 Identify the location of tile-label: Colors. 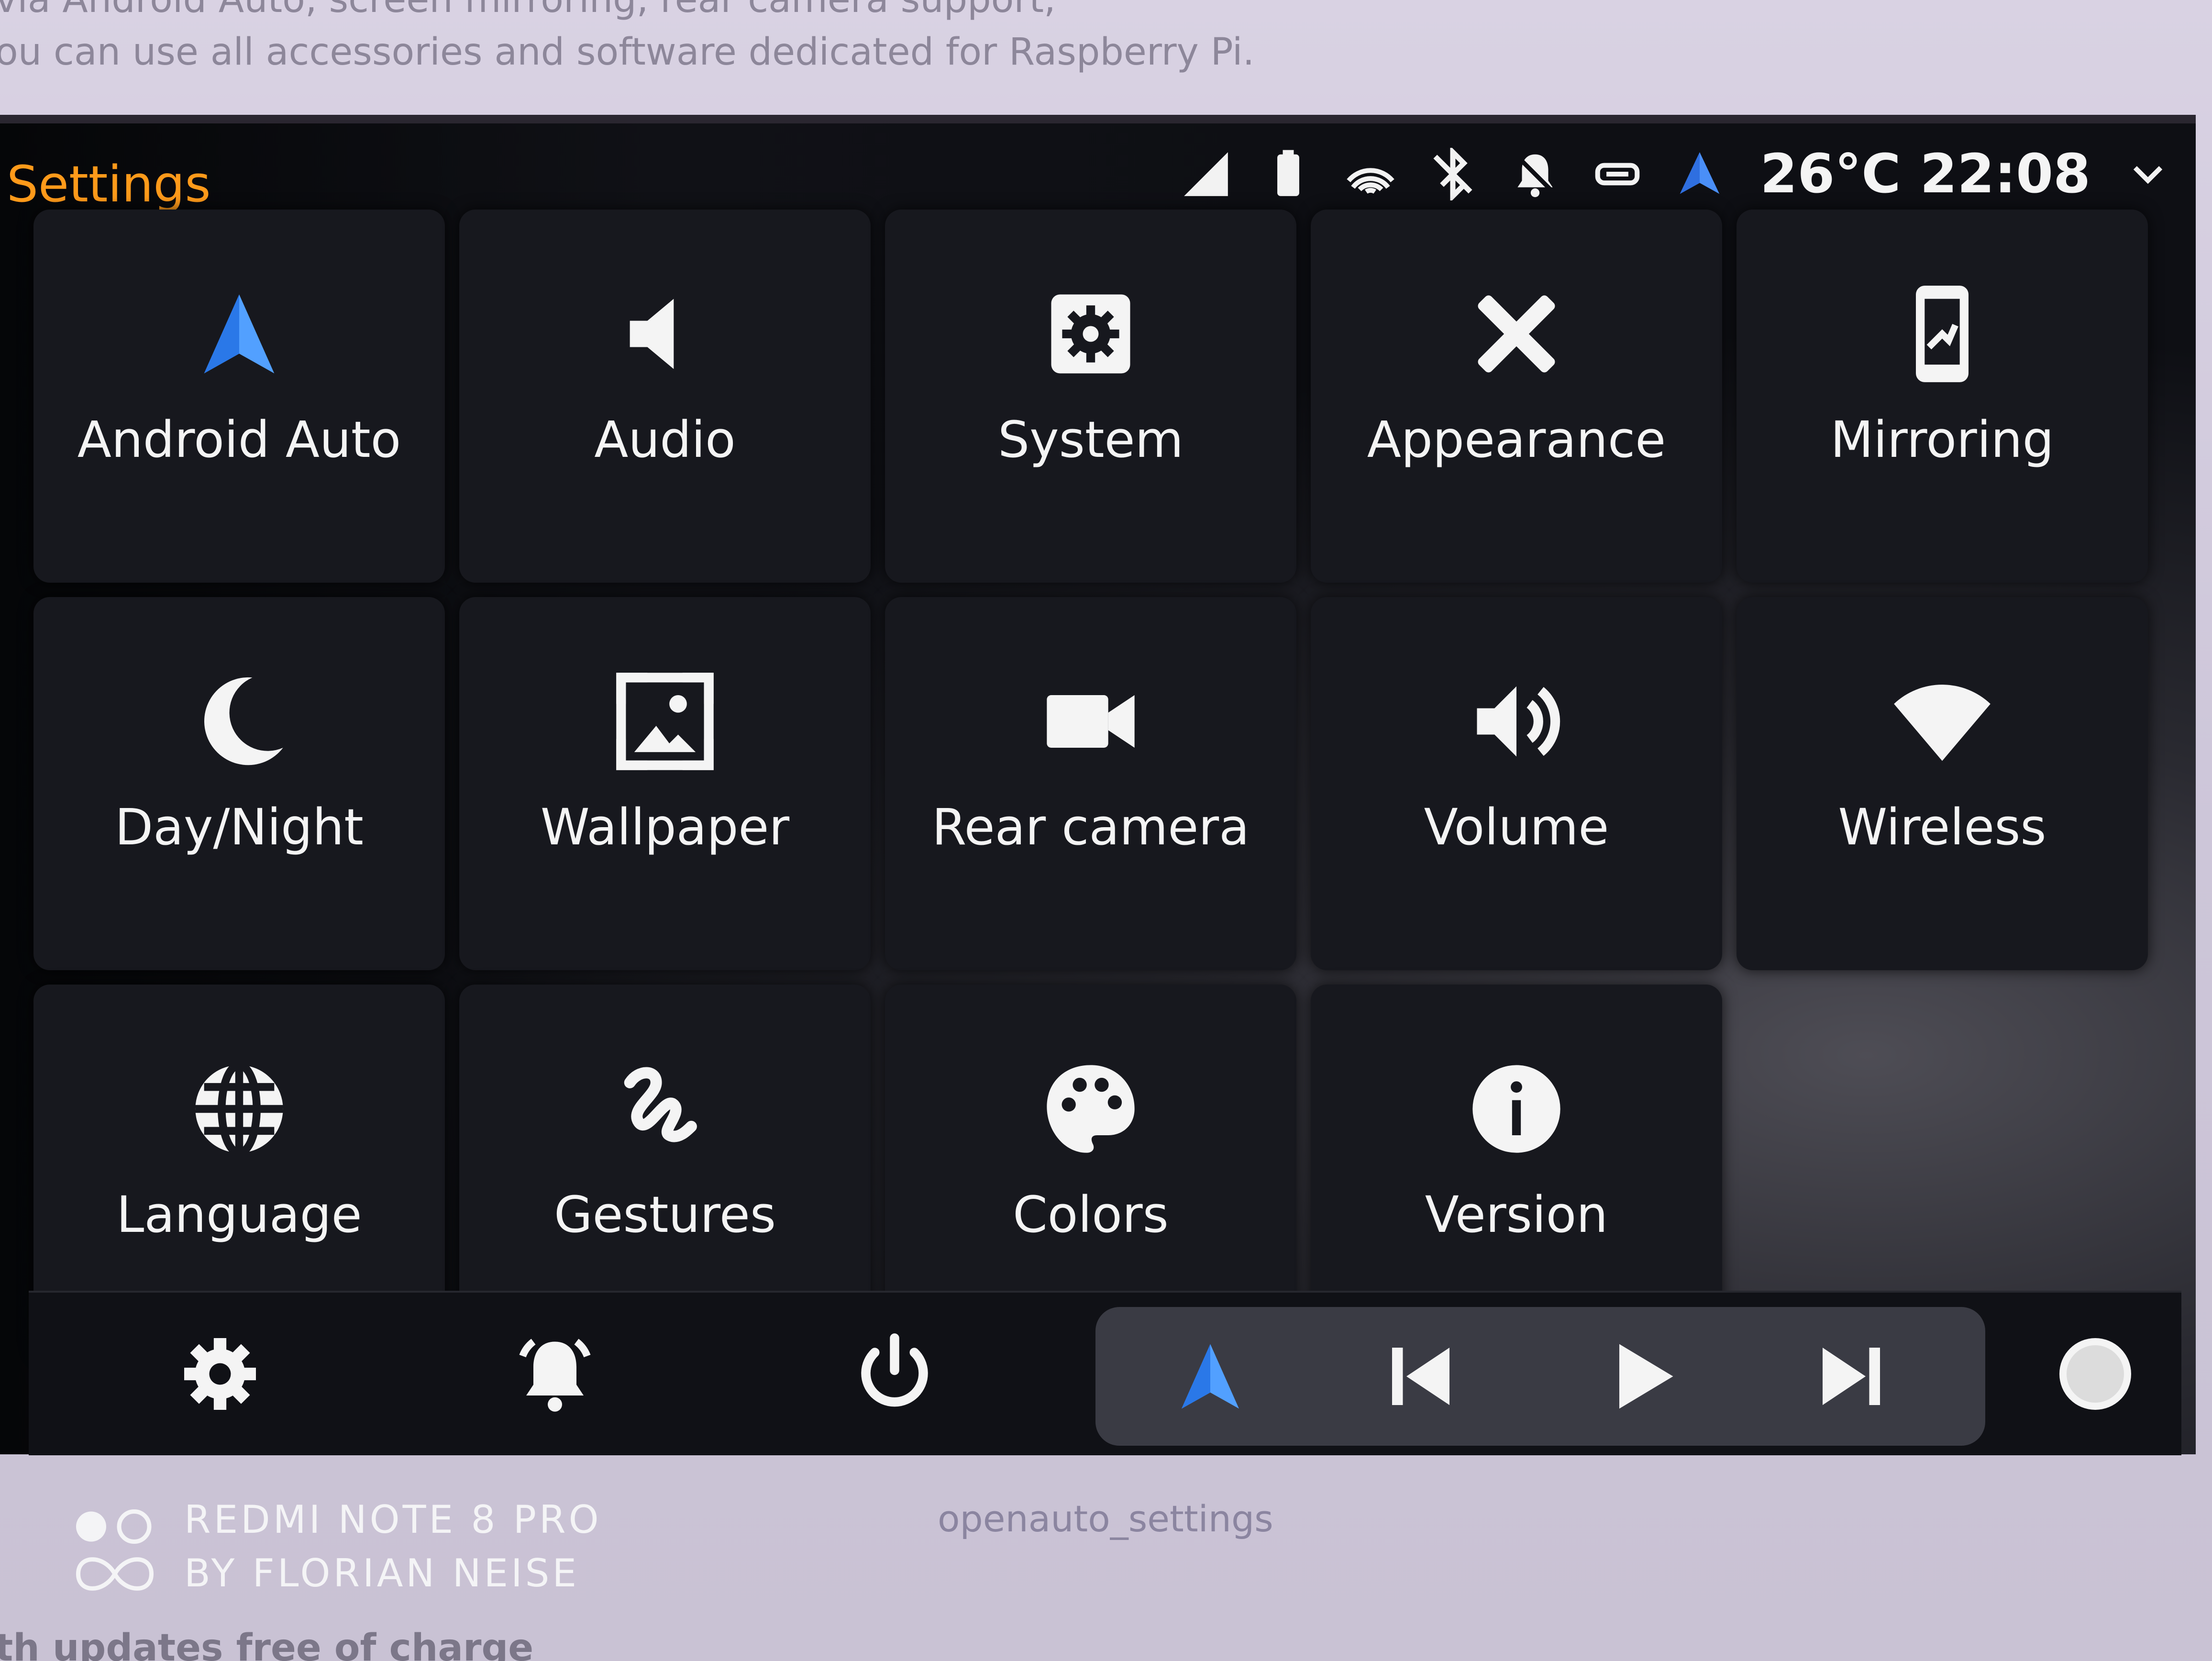
(1091, 1215).